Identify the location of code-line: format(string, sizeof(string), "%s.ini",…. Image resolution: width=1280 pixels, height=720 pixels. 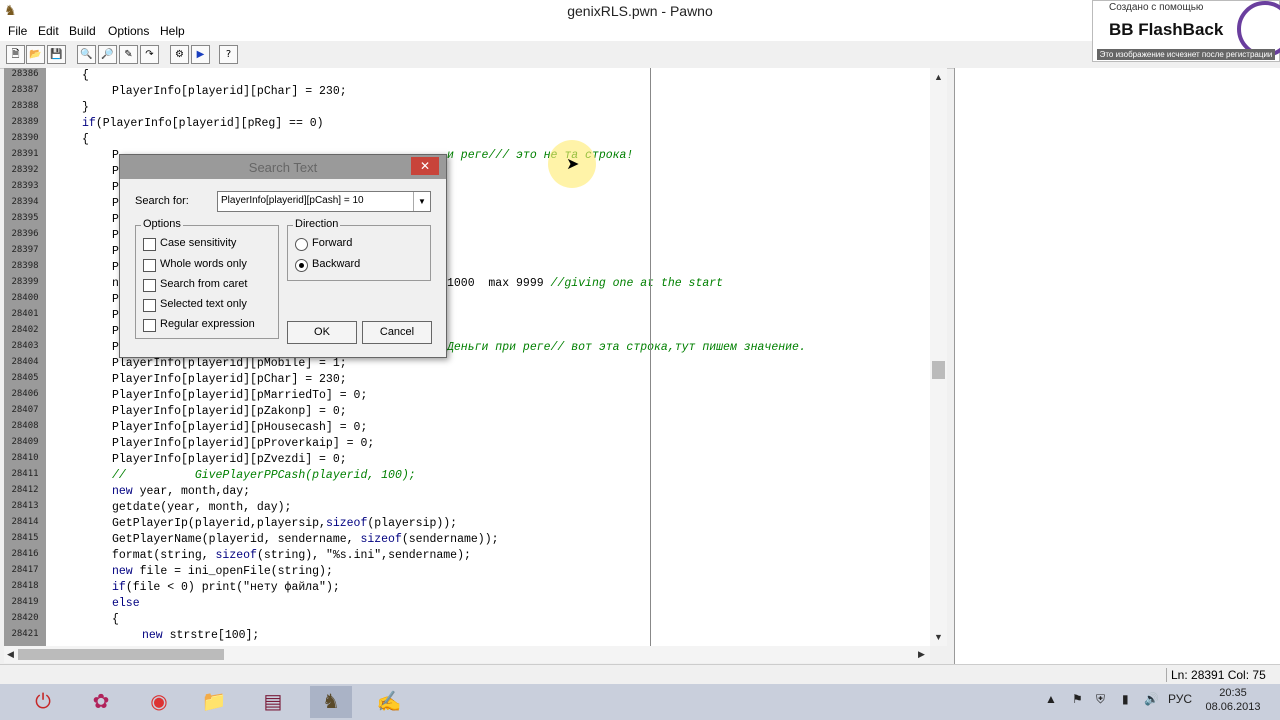
(291, 555).